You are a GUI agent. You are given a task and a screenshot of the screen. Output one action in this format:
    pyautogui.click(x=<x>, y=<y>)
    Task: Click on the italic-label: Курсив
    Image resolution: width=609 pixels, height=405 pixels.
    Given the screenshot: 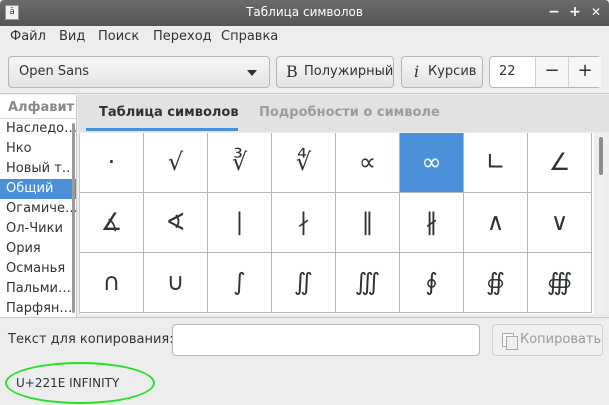 What is the action you would take?
    pyautogui.click(x=452, y=71)
    